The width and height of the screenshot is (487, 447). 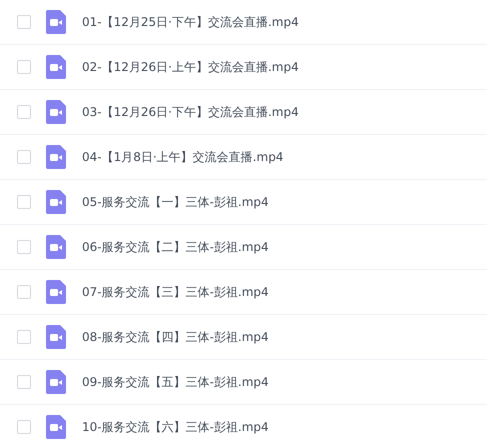 What do you see at coordinates (183, 157) in the screenshot?
I see `file-name: 04-【1月8日·上午】交流会直播.mp4` at bounding box center [183, 157].